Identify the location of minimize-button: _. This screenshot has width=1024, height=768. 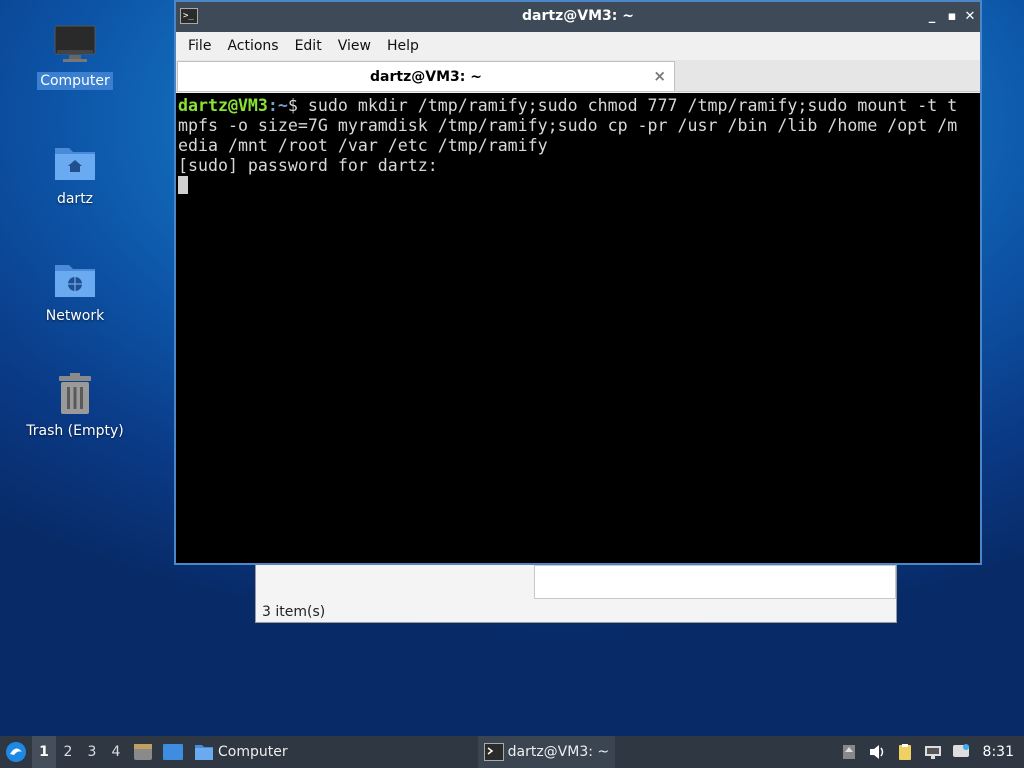
(932, 17).